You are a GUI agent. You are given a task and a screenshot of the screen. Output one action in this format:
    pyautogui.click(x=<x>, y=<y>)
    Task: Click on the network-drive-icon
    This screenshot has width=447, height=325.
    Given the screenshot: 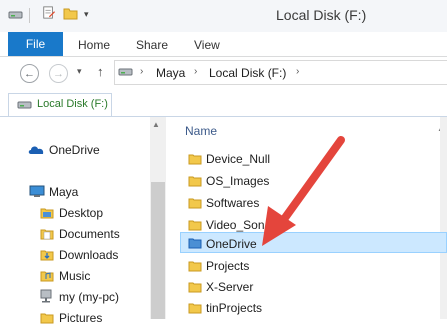 What is the action you would take?
    pyautogui.click(x=46, y=296)
    